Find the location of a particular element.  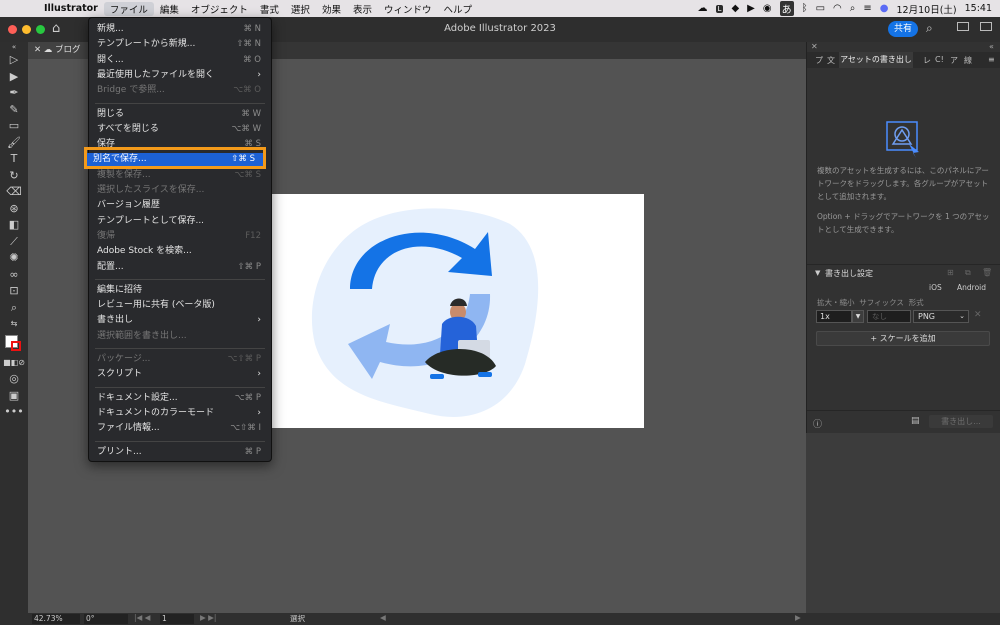

screen-mode-icon: ▣ is located at coordinates (14, 396).